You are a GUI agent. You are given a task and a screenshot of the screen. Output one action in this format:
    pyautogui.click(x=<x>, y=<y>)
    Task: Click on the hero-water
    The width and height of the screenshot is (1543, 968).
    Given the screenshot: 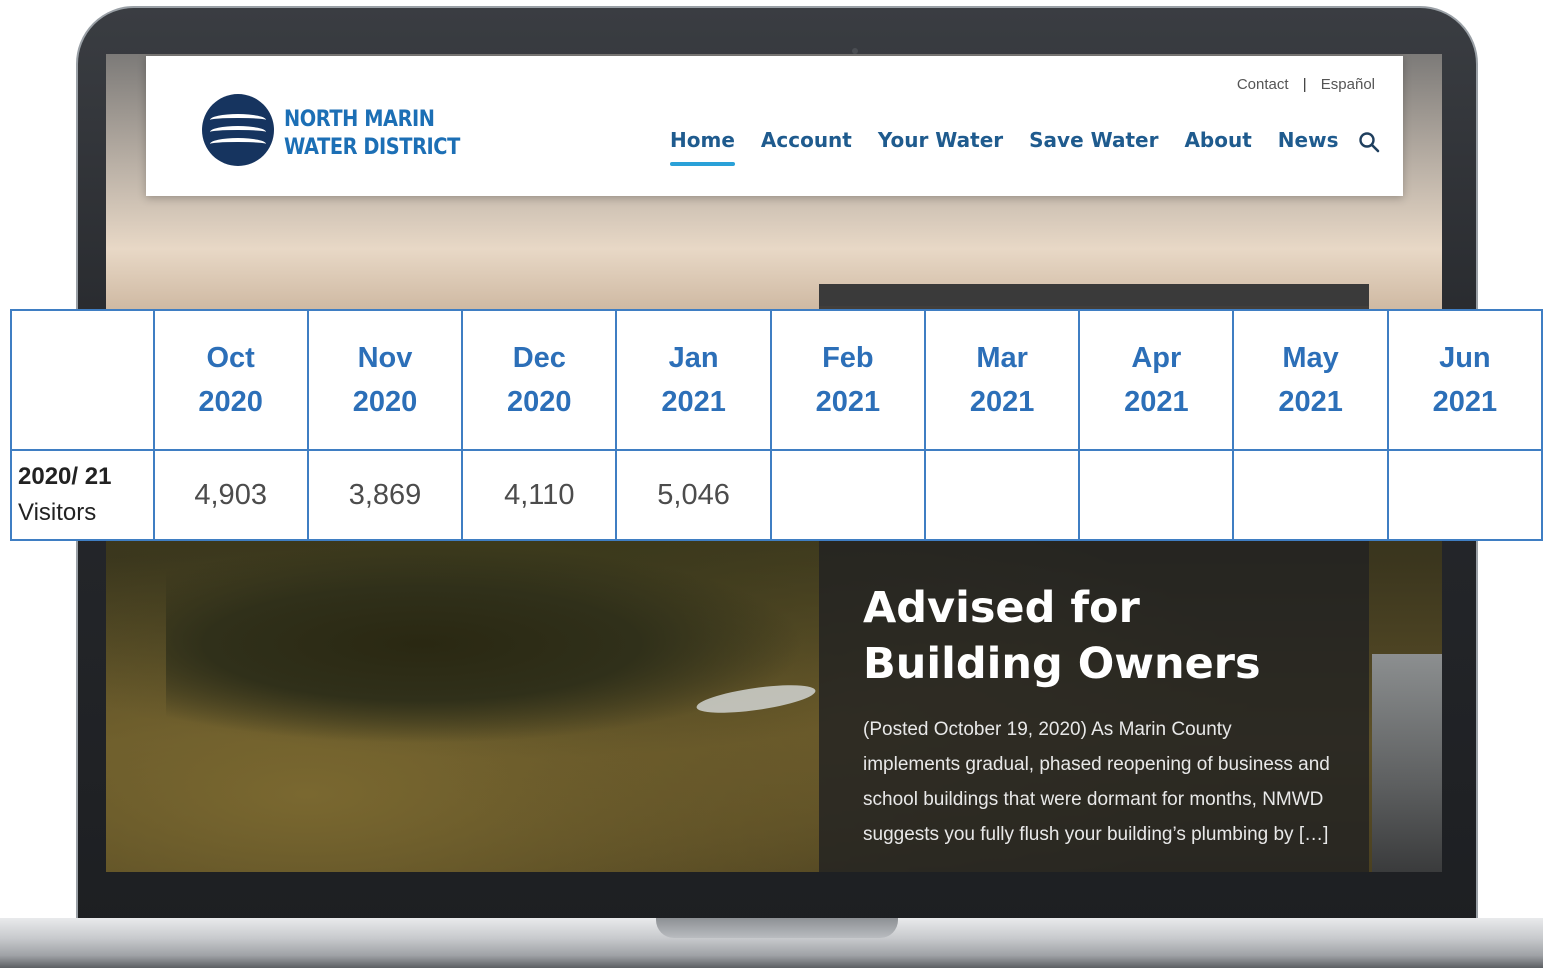 What is the action you would take?
    pyautogui.click(x=1407, y=763)
    